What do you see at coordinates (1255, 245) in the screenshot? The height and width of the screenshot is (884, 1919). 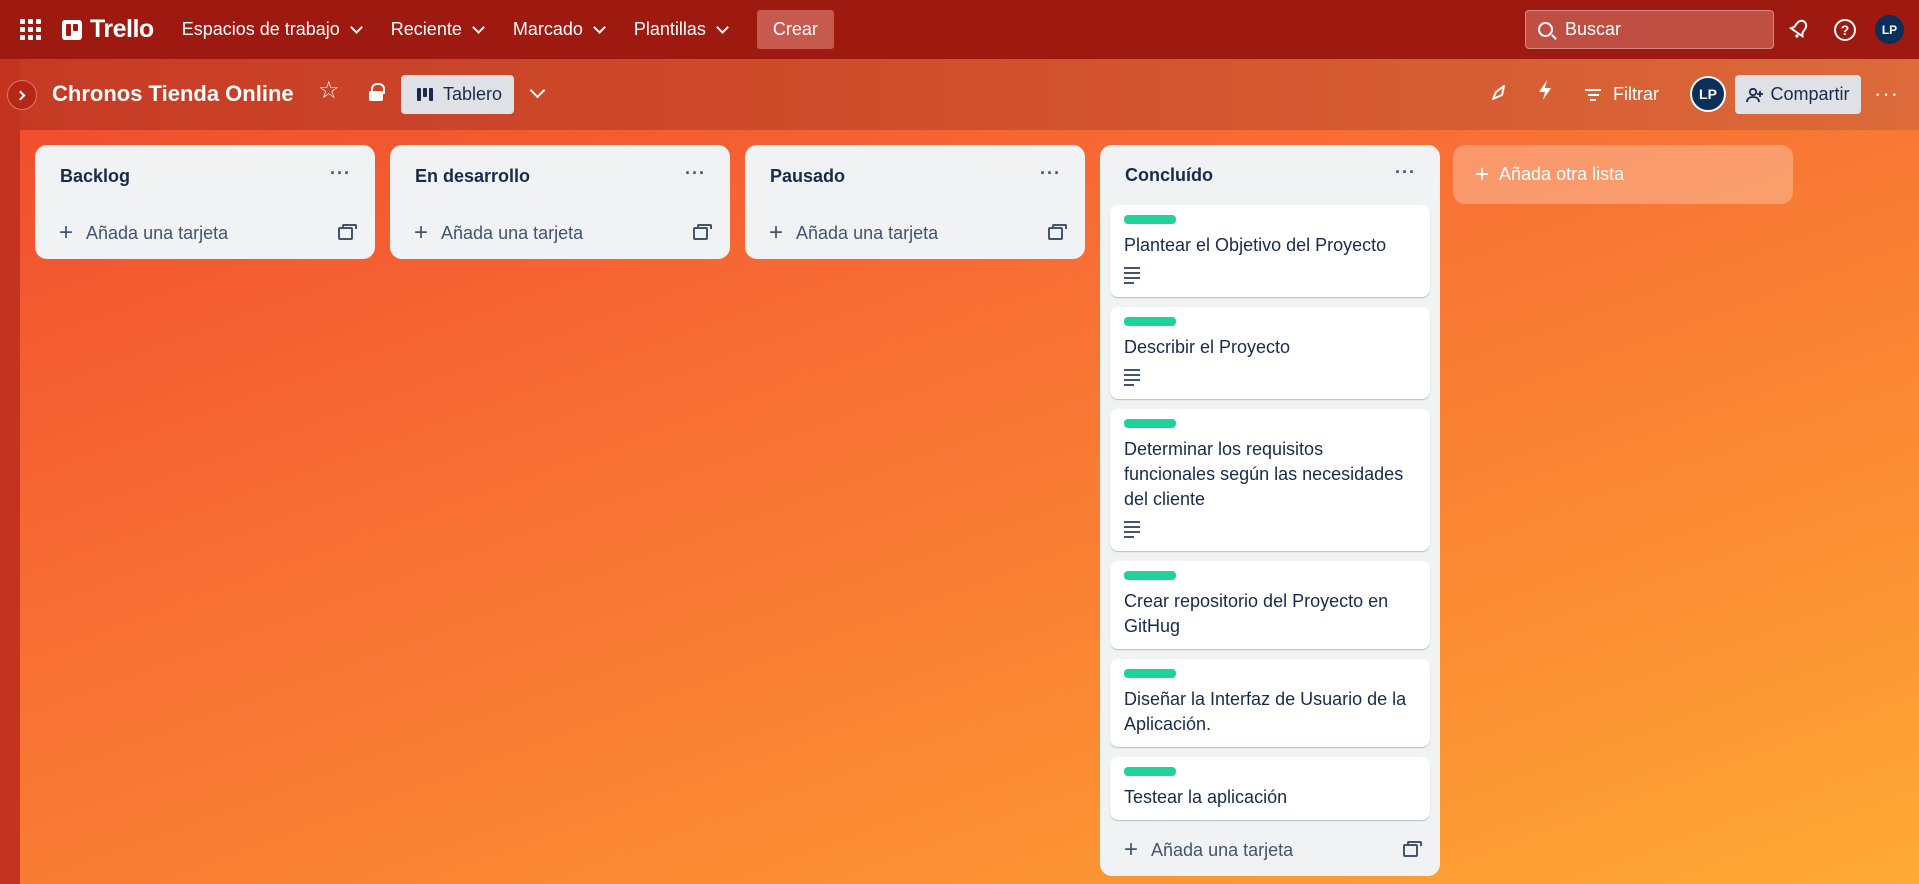 I see `card-title: Plantear el Objetivo del Proyecto` at bounding box center [1255, 245].